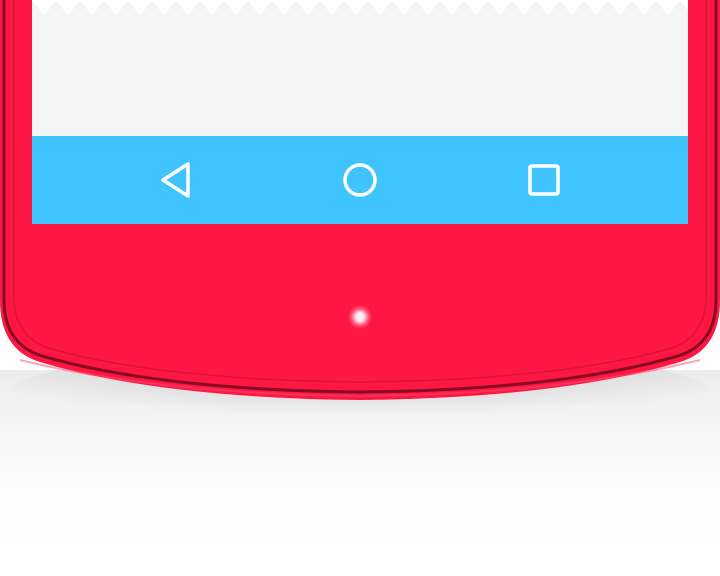 Image resolution: width=720 pixels, height=576 pixels. I want to click on back-triangle-icon, so click(175, 180).